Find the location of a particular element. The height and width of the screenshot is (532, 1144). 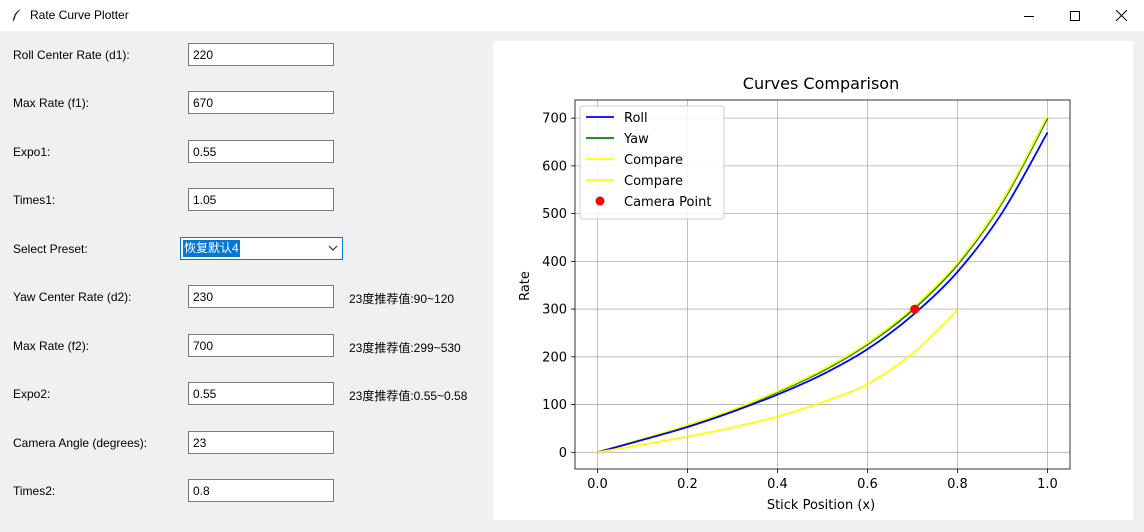

camera-angle-label: Camera Angle (degrees): is located at coordinates (80, 443).